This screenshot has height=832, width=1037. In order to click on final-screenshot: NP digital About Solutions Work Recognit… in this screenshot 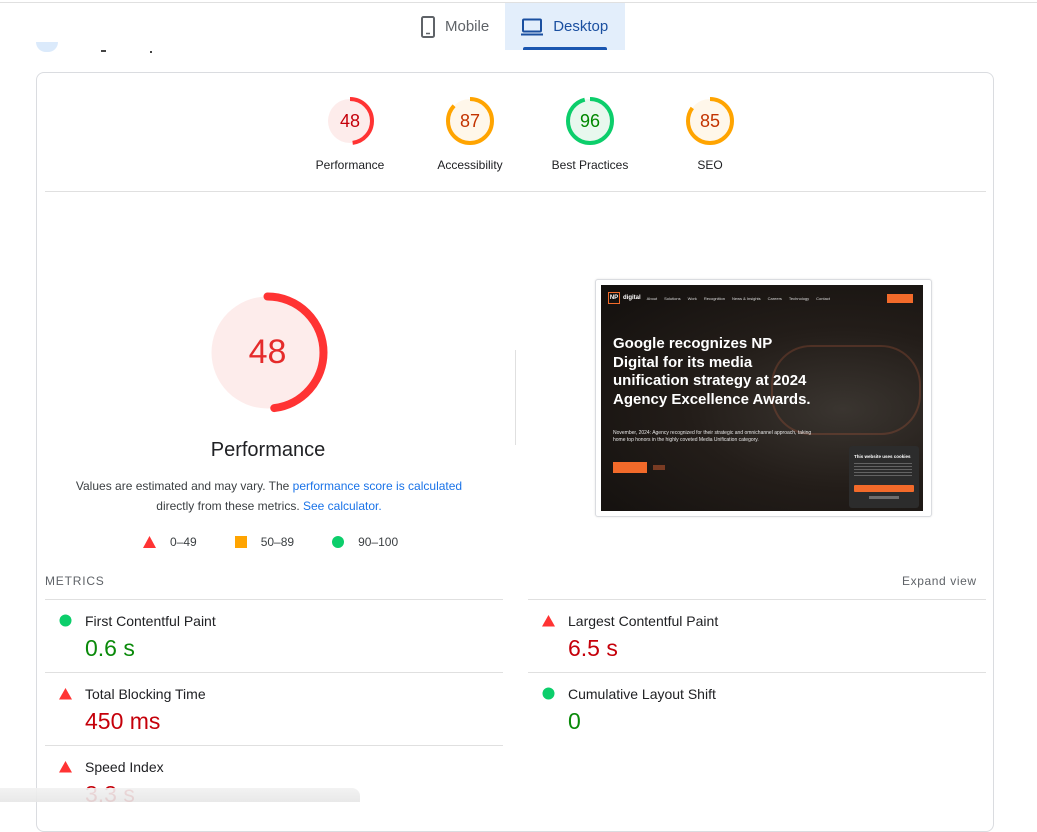, I will do `click(763, 398)`.